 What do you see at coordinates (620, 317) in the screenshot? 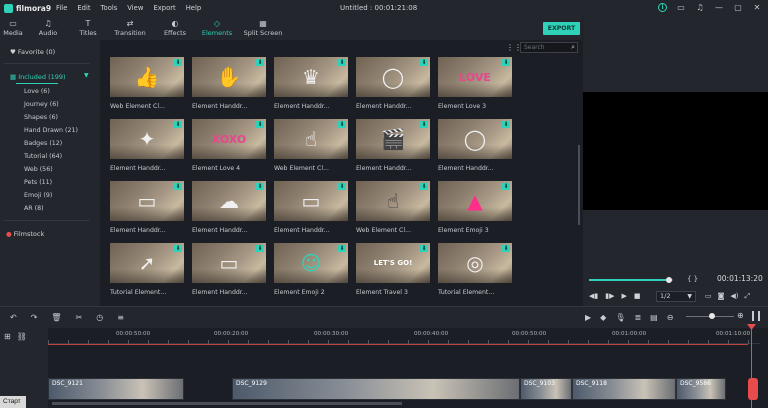
I see `mic-icon: 🎙` at bounding box center [620, 317].